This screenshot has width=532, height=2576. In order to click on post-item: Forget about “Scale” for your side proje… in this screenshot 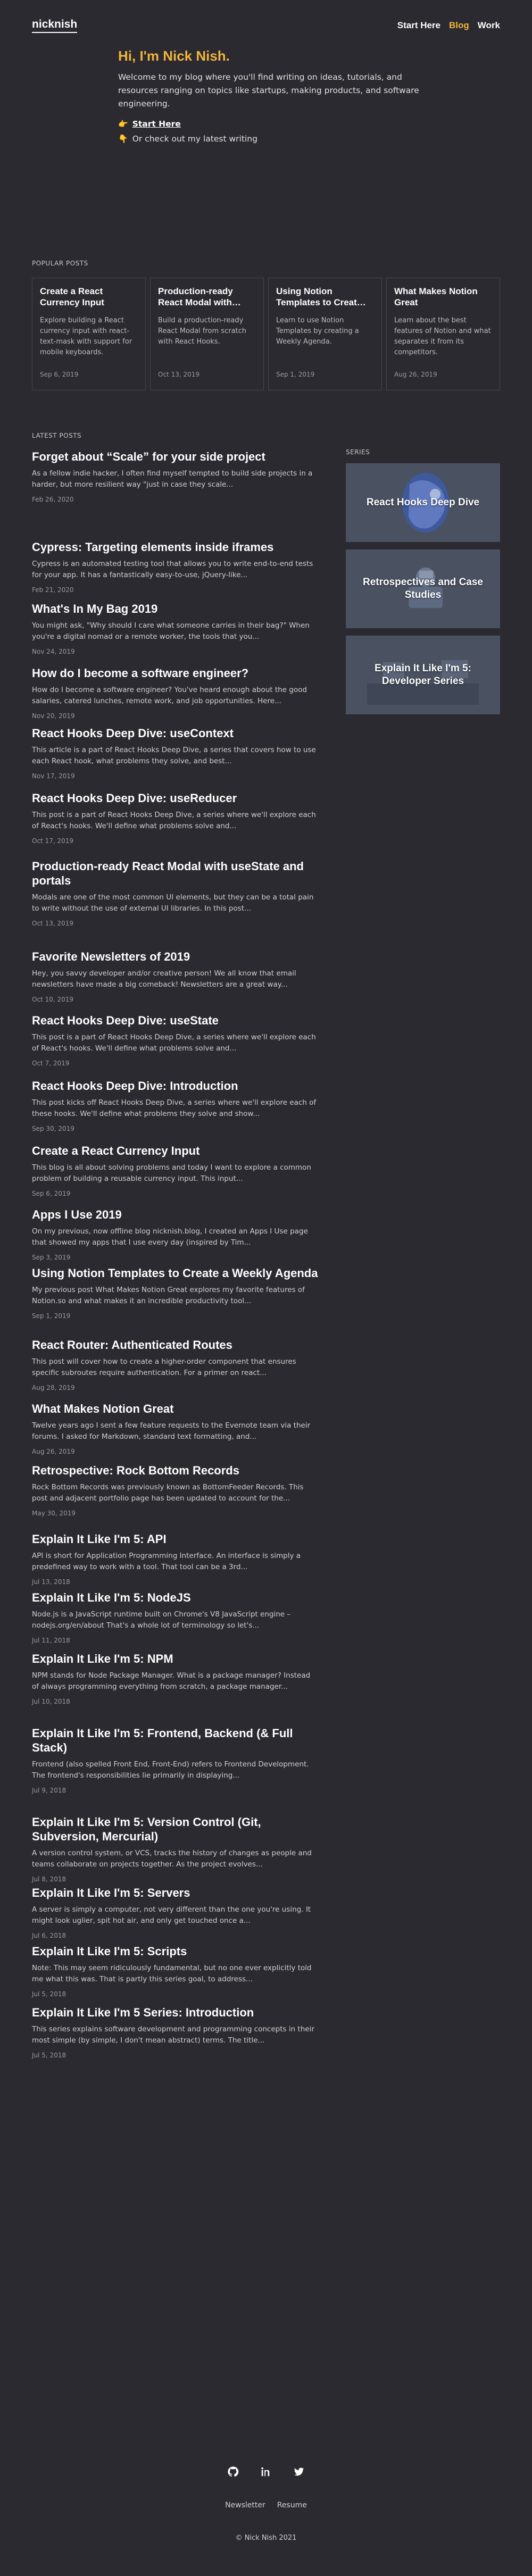, I will do `click(175, 476)`.